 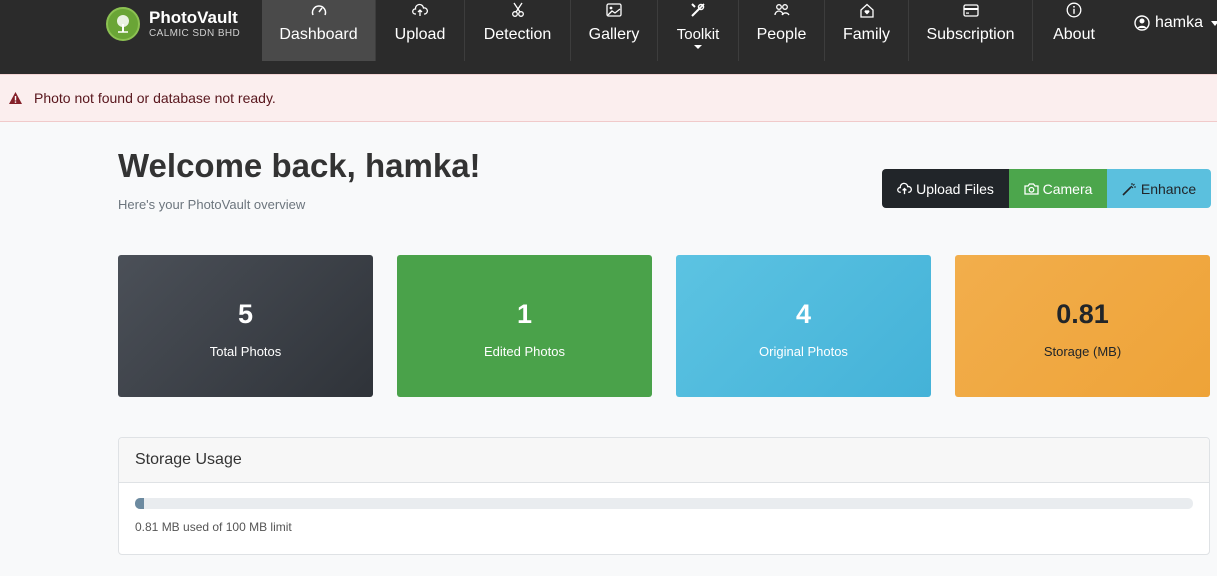 I want to click on enhance-button: Enhance, so click(x=1159, y=188).